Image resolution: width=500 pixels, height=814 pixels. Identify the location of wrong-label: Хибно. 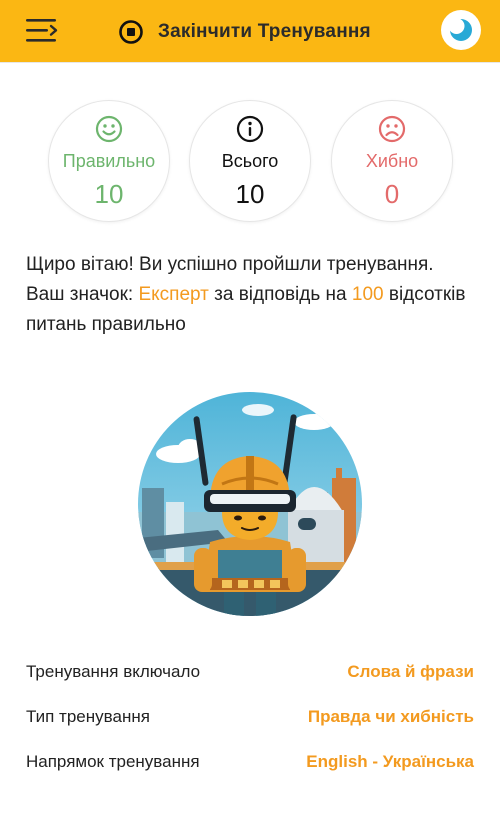
(392, 161).